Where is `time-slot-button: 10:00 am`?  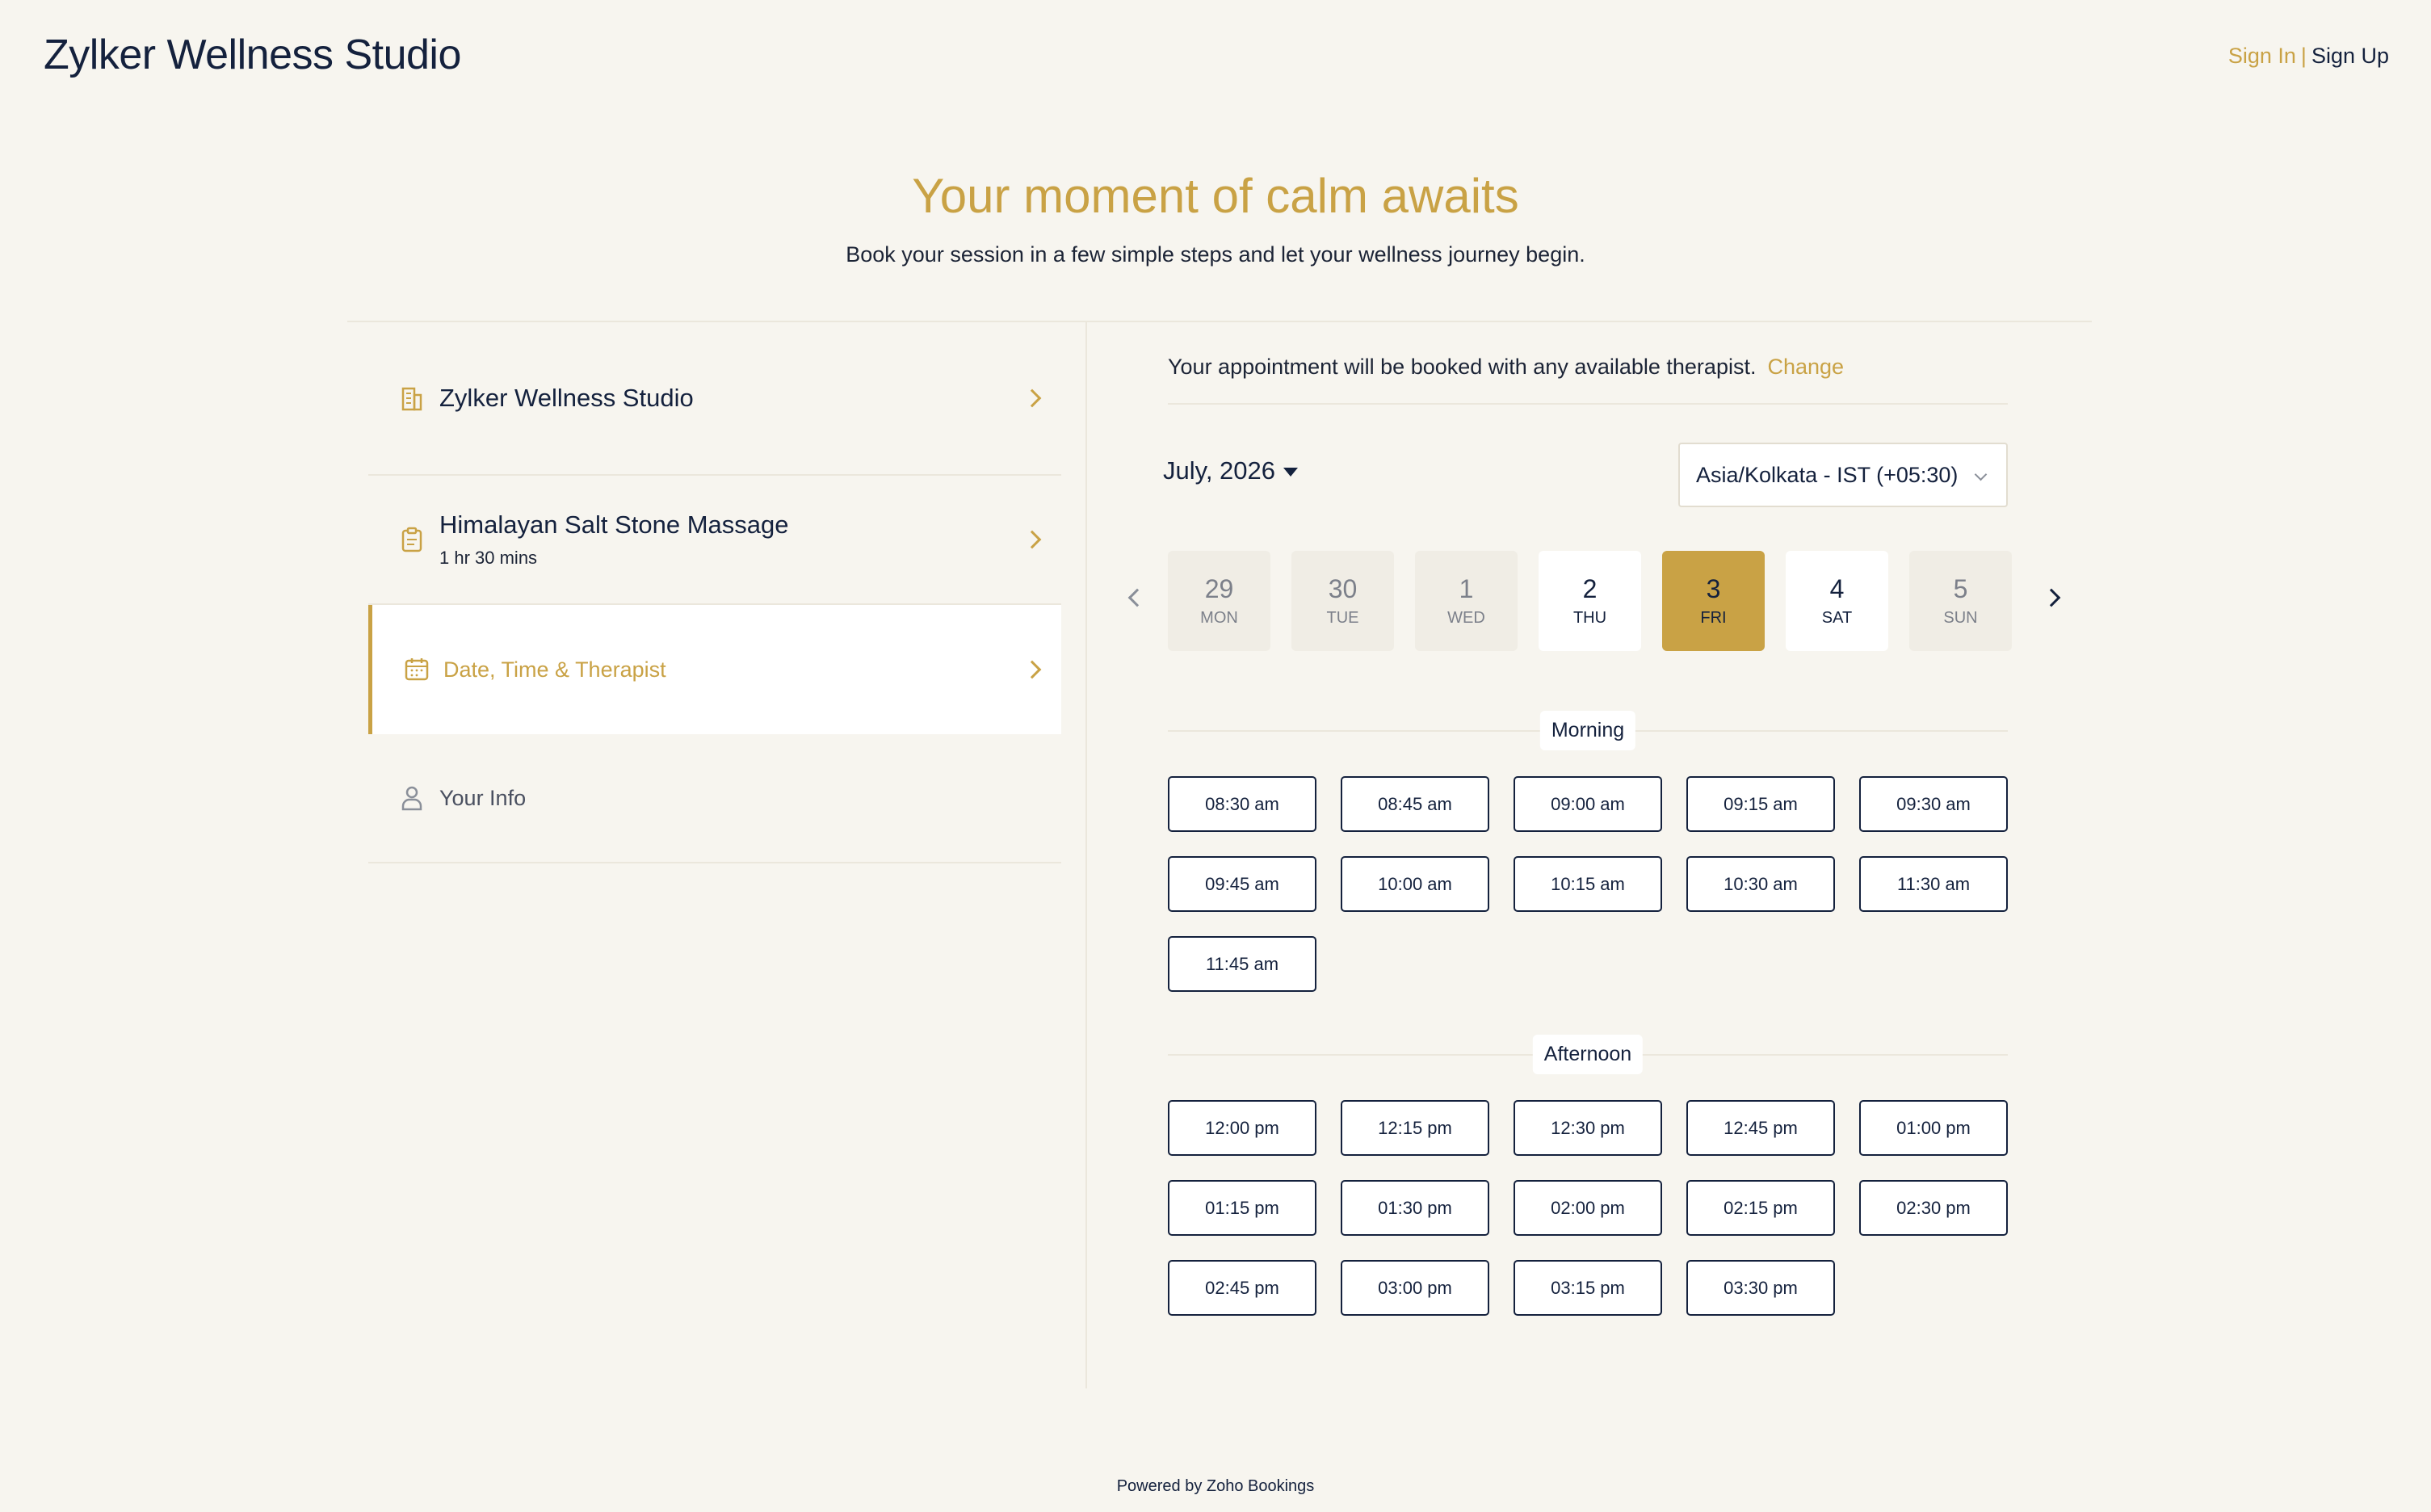
time-slot-button: 10:00 am is located at coordinates (1415, 884).